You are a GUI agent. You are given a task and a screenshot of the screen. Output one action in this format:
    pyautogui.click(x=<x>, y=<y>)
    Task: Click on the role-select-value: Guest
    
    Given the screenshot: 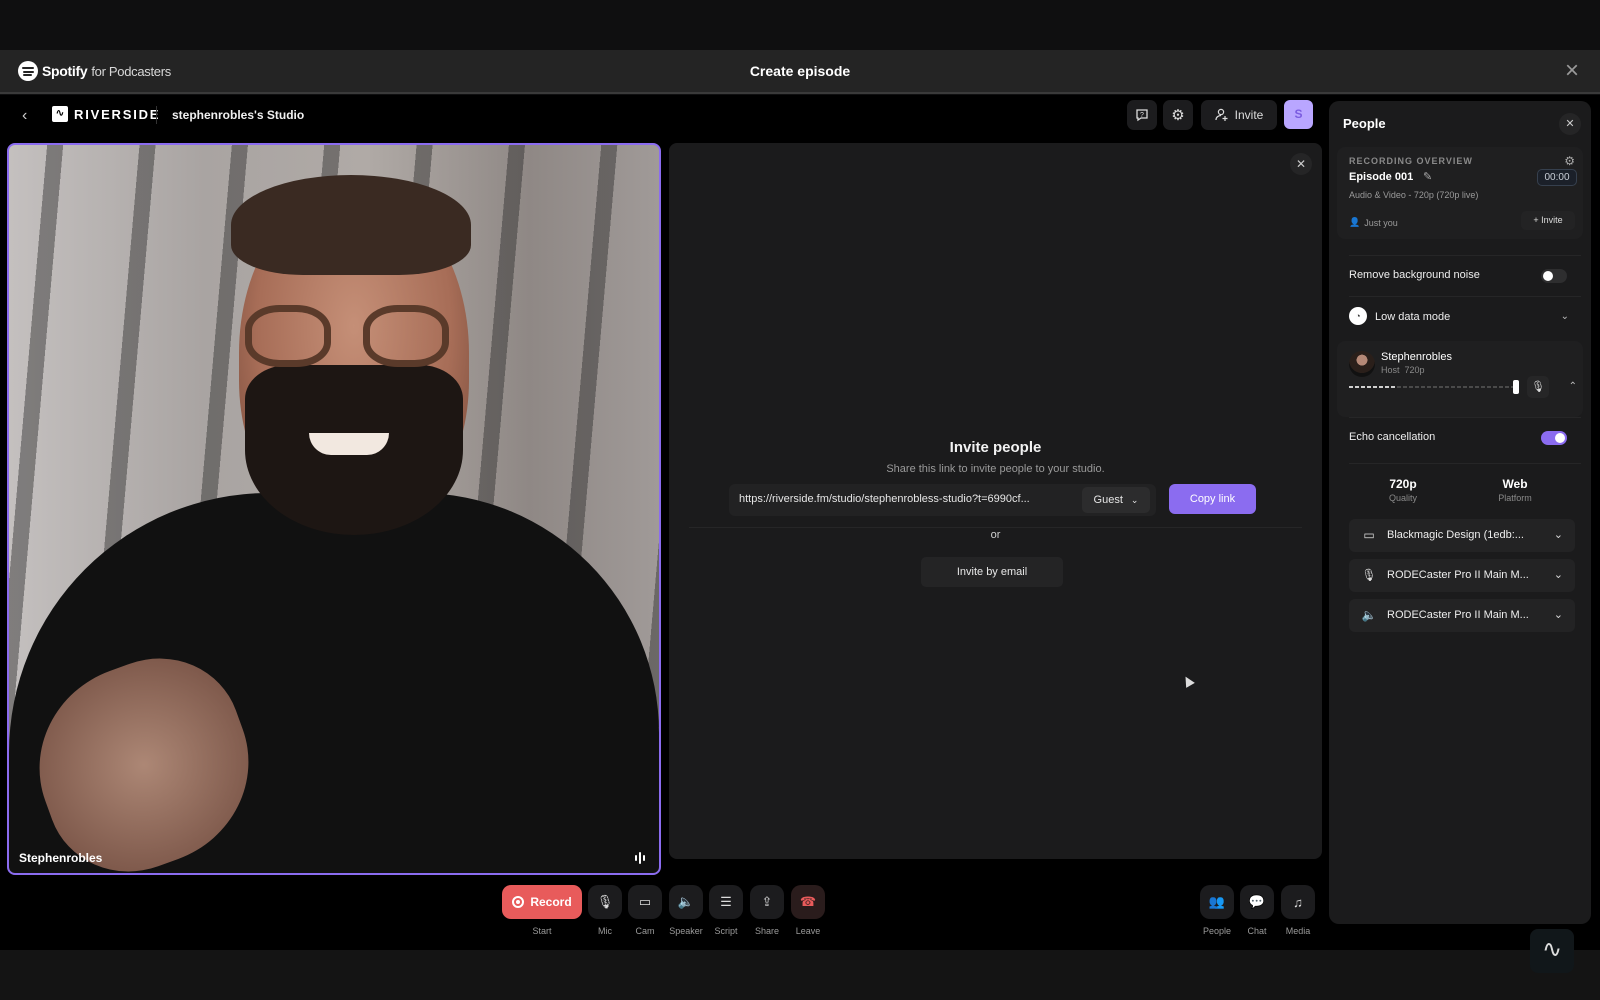 What is the action you would take?
    pyautogui.click(x=1108, y=500)
    